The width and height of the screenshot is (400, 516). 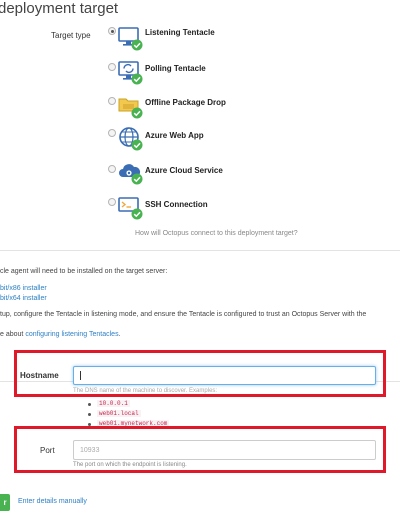 What do you see at coordinates (174, 135) in the screenshot?
I see `option-label-azure-web-app: Azure Web App` at bounding box center [174, 135].